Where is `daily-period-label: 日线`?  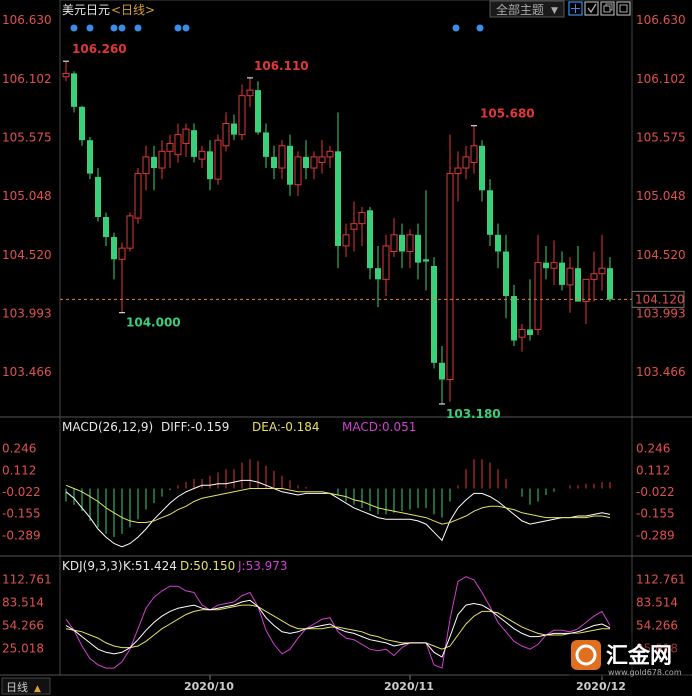 daily-period-label: 日线 is located at coordinates (17, 687).